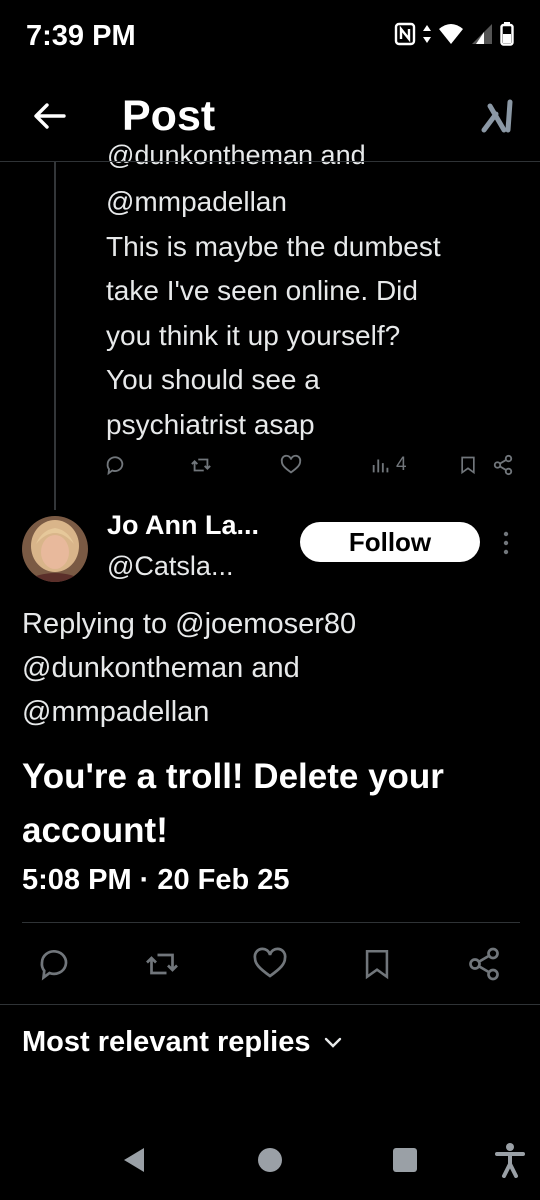 Image resolution: width=540 pixels, height=1200 pixels. I want to click on replying-to-line: @mmpadellan, so click(272, 712).